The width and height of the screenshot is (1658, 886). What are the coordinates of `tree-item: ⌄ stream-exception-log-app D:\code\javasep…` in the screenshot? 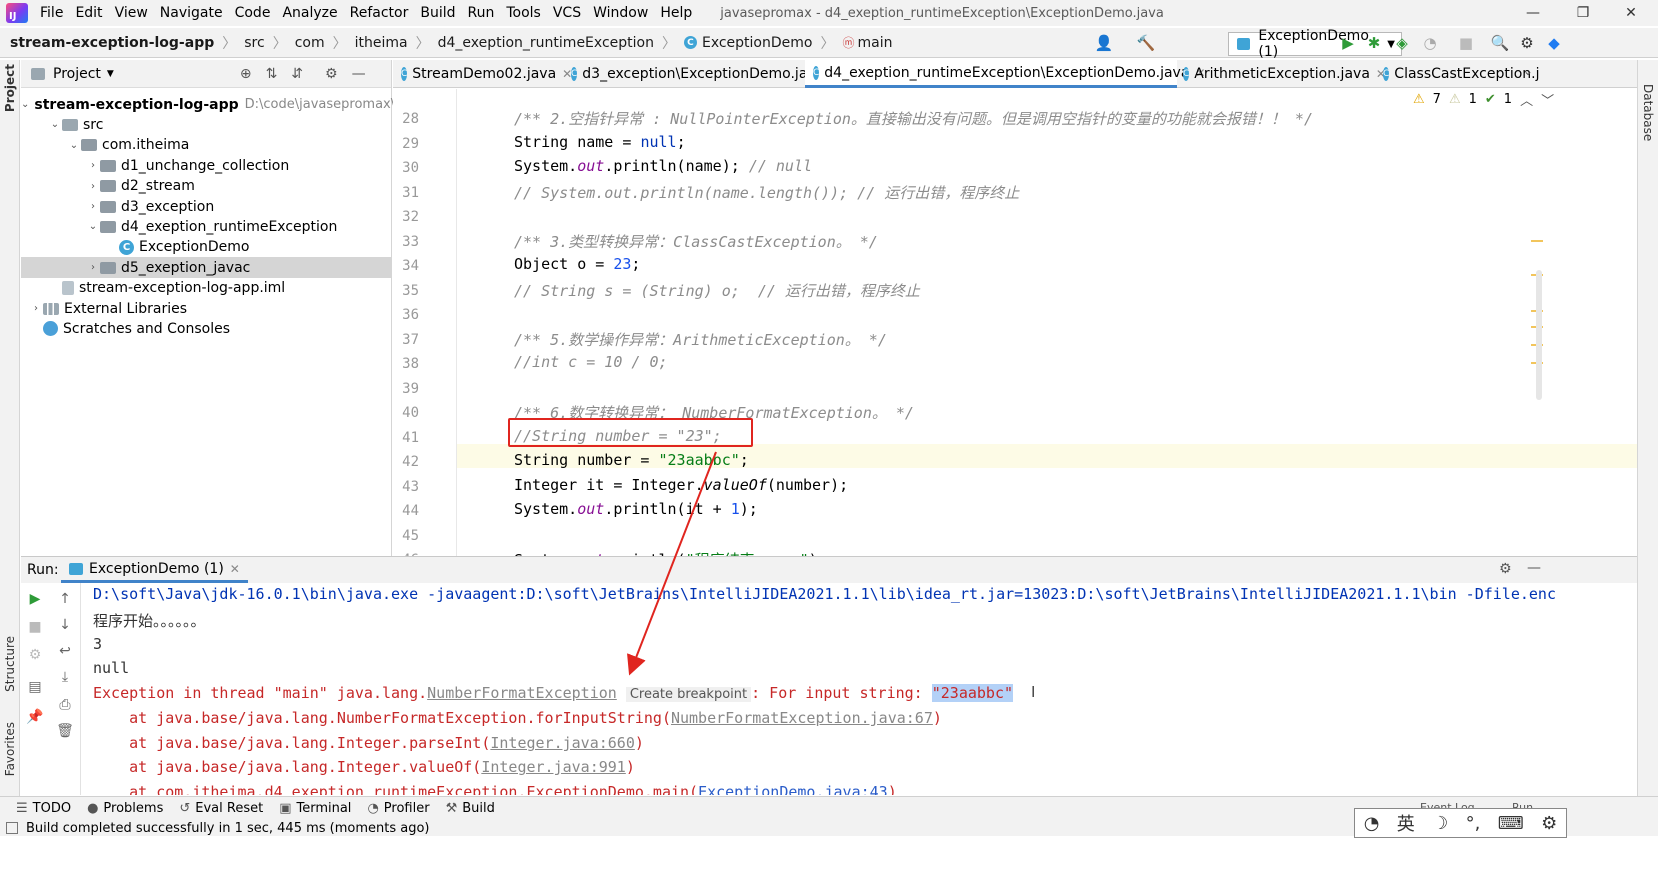 It's located at (208, 104).